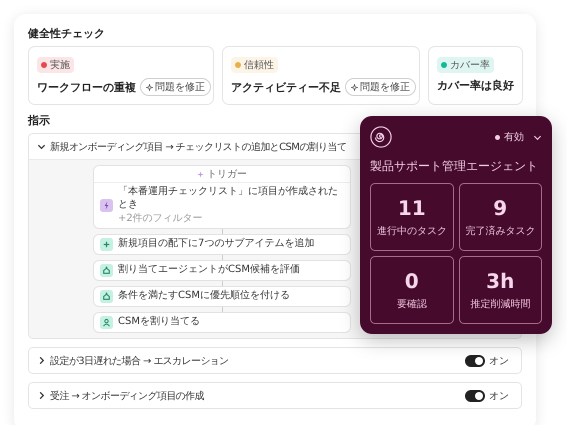 Image resolution: width=567 pixels, height=425 pixels. Describe the element at coordinates (86, 87) in the screenshot. I see `health-message: ワークフローの重複` at that location.